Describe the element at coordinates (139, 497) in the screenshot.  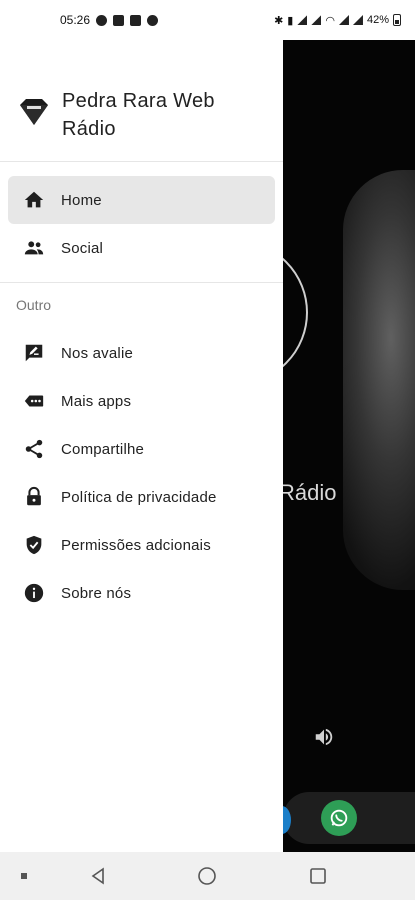
I see `menu-item-label: Política de privacidade` at that location.